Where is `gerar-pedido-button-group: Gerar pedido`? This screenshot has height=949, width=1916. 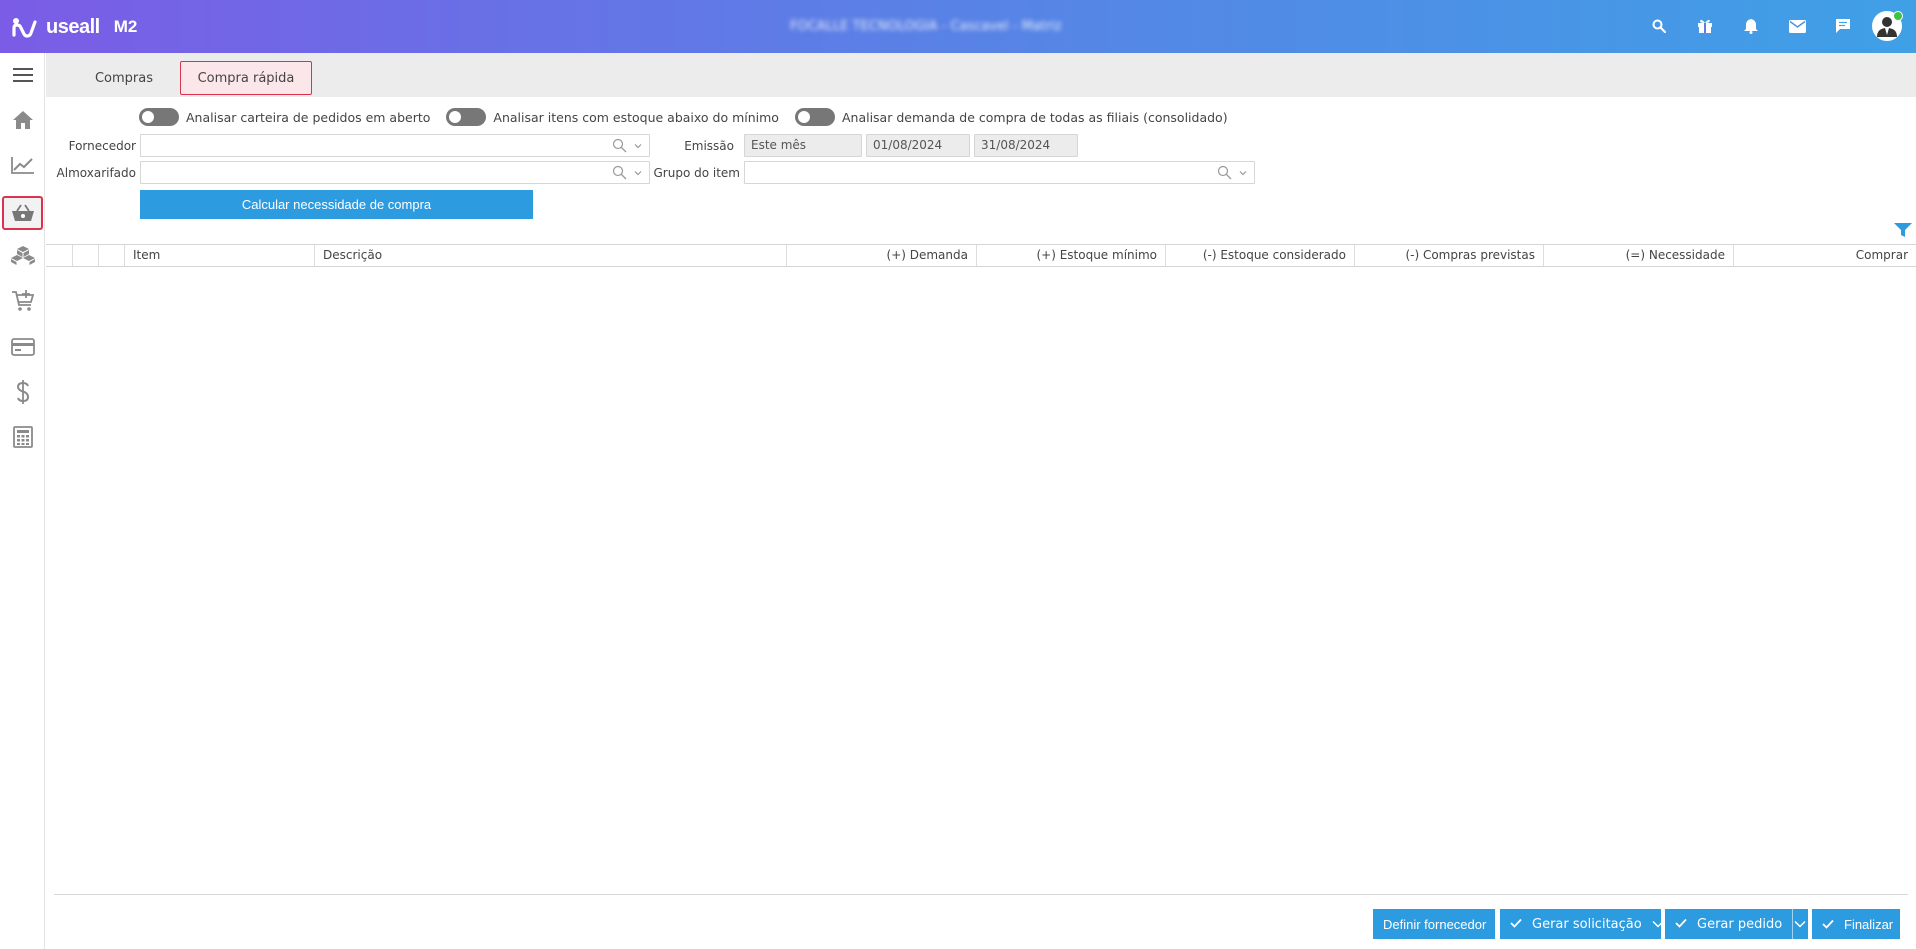 gerar-pedido-button-group: Gerar pedido is located at coordinates (1736, 924).